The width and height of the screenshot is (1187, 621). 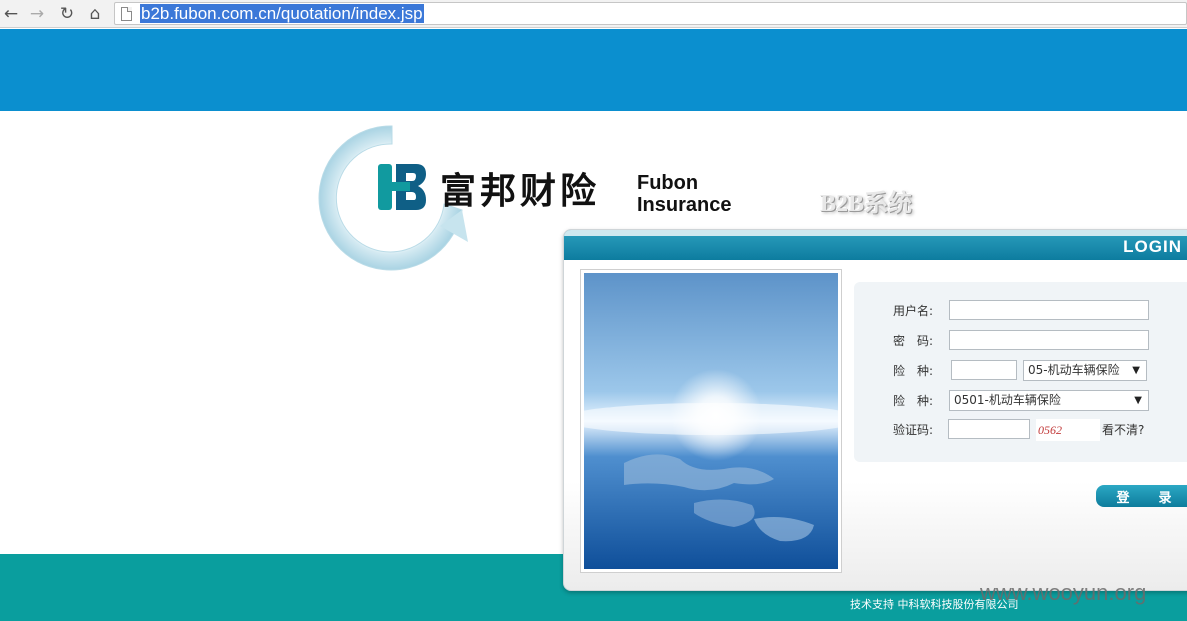 What do you see at coordinates (875, 245) in the screenshot?
I see `login-header: LOGIN` at bounding box center [875, 245].